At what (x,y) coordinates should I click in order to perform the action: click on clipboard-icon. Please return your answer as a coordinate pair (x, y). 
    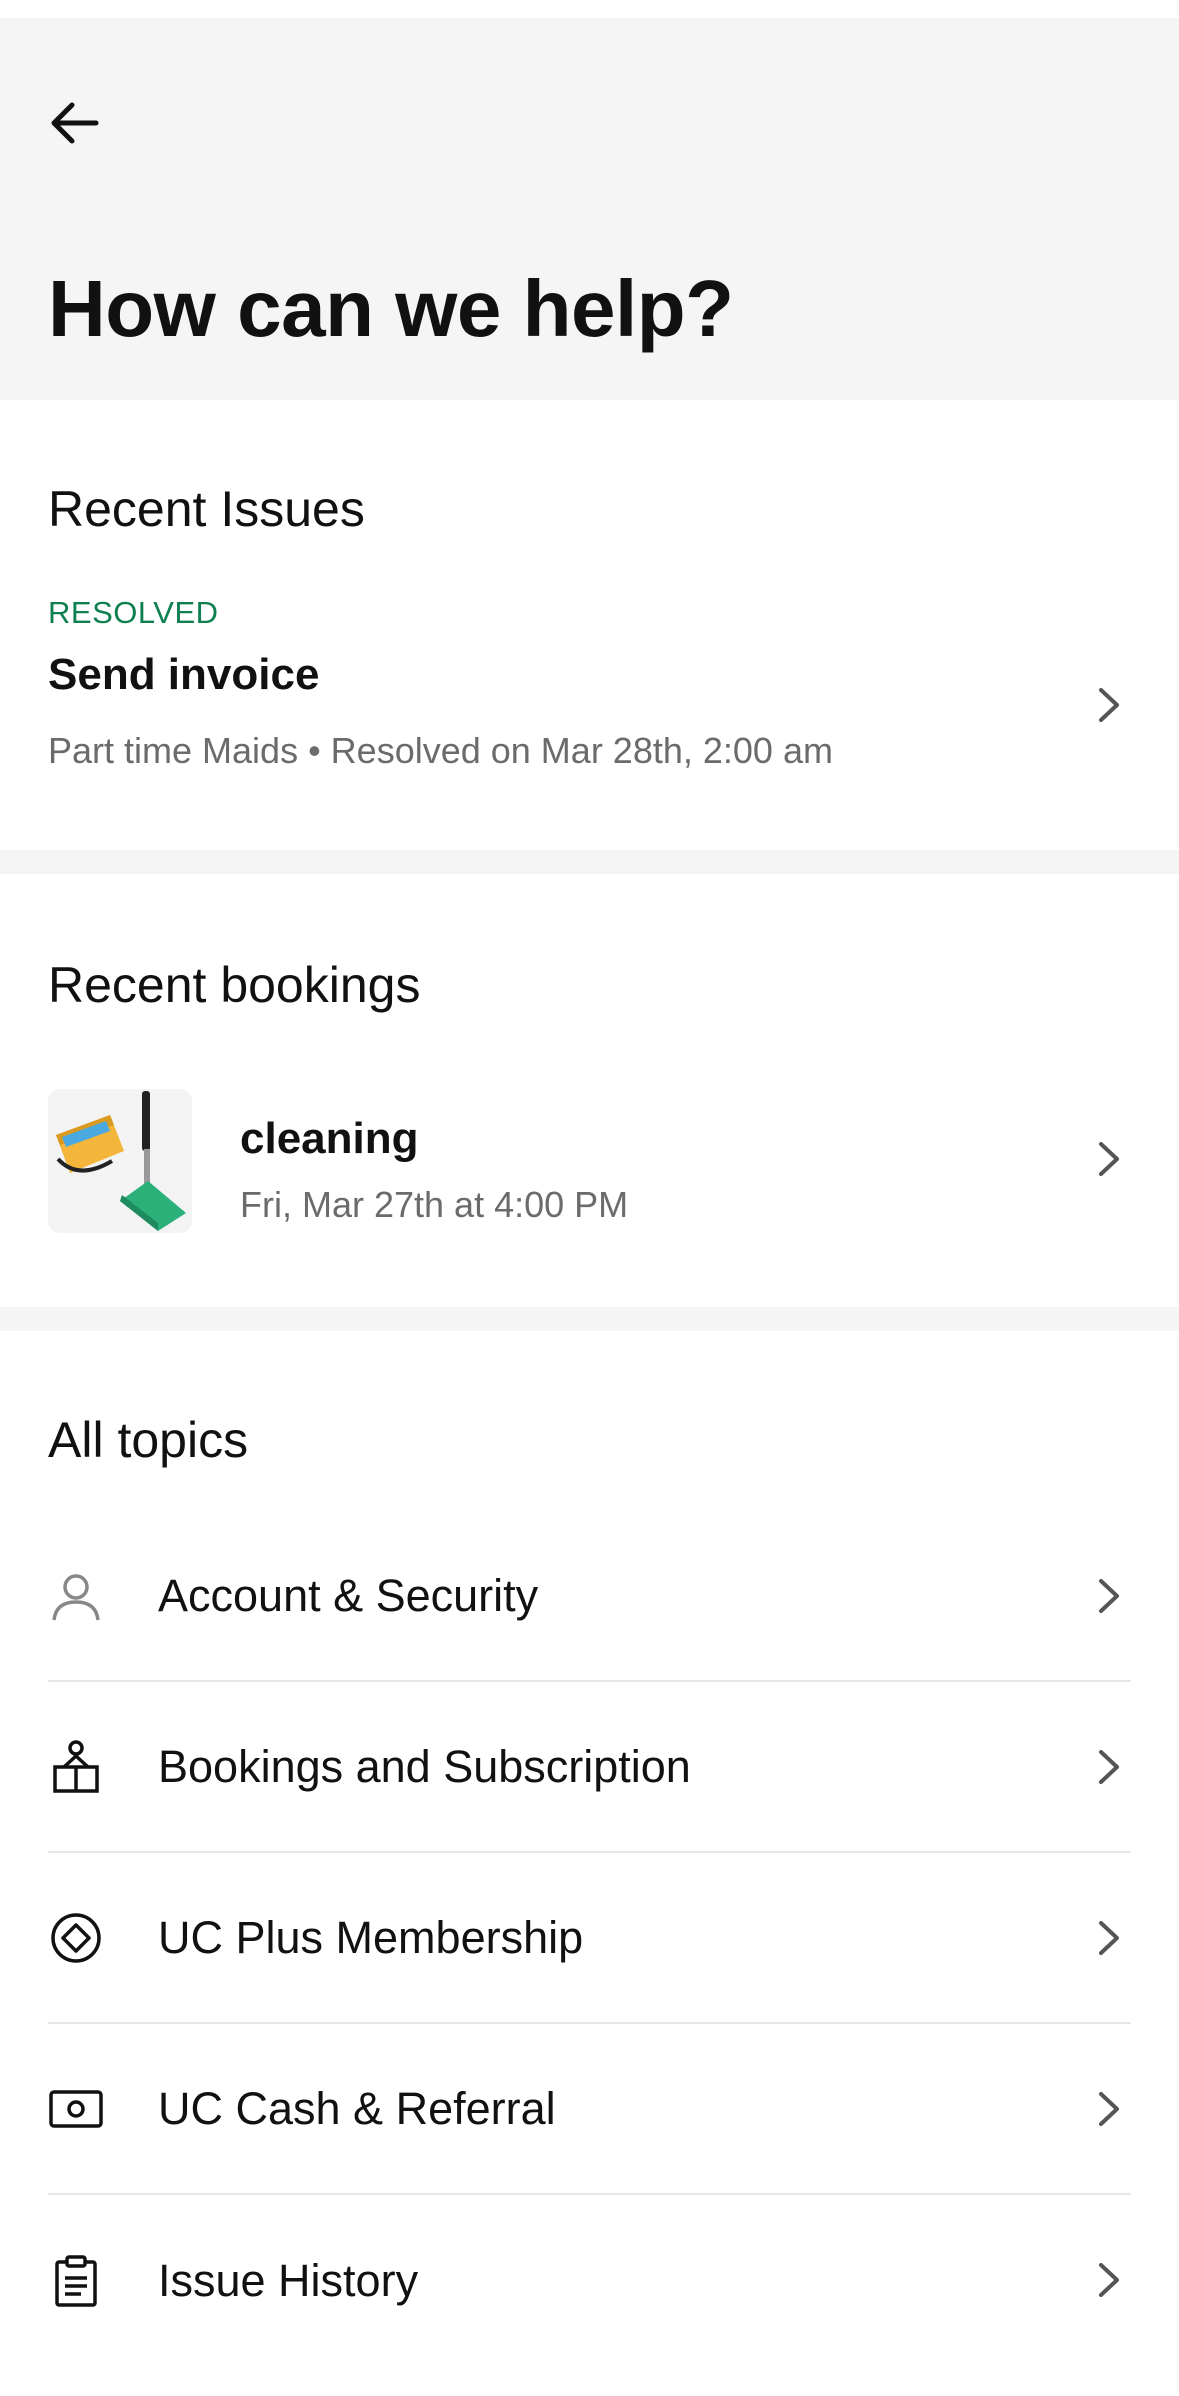
    Looking at the image, I should click on (76, 2281).